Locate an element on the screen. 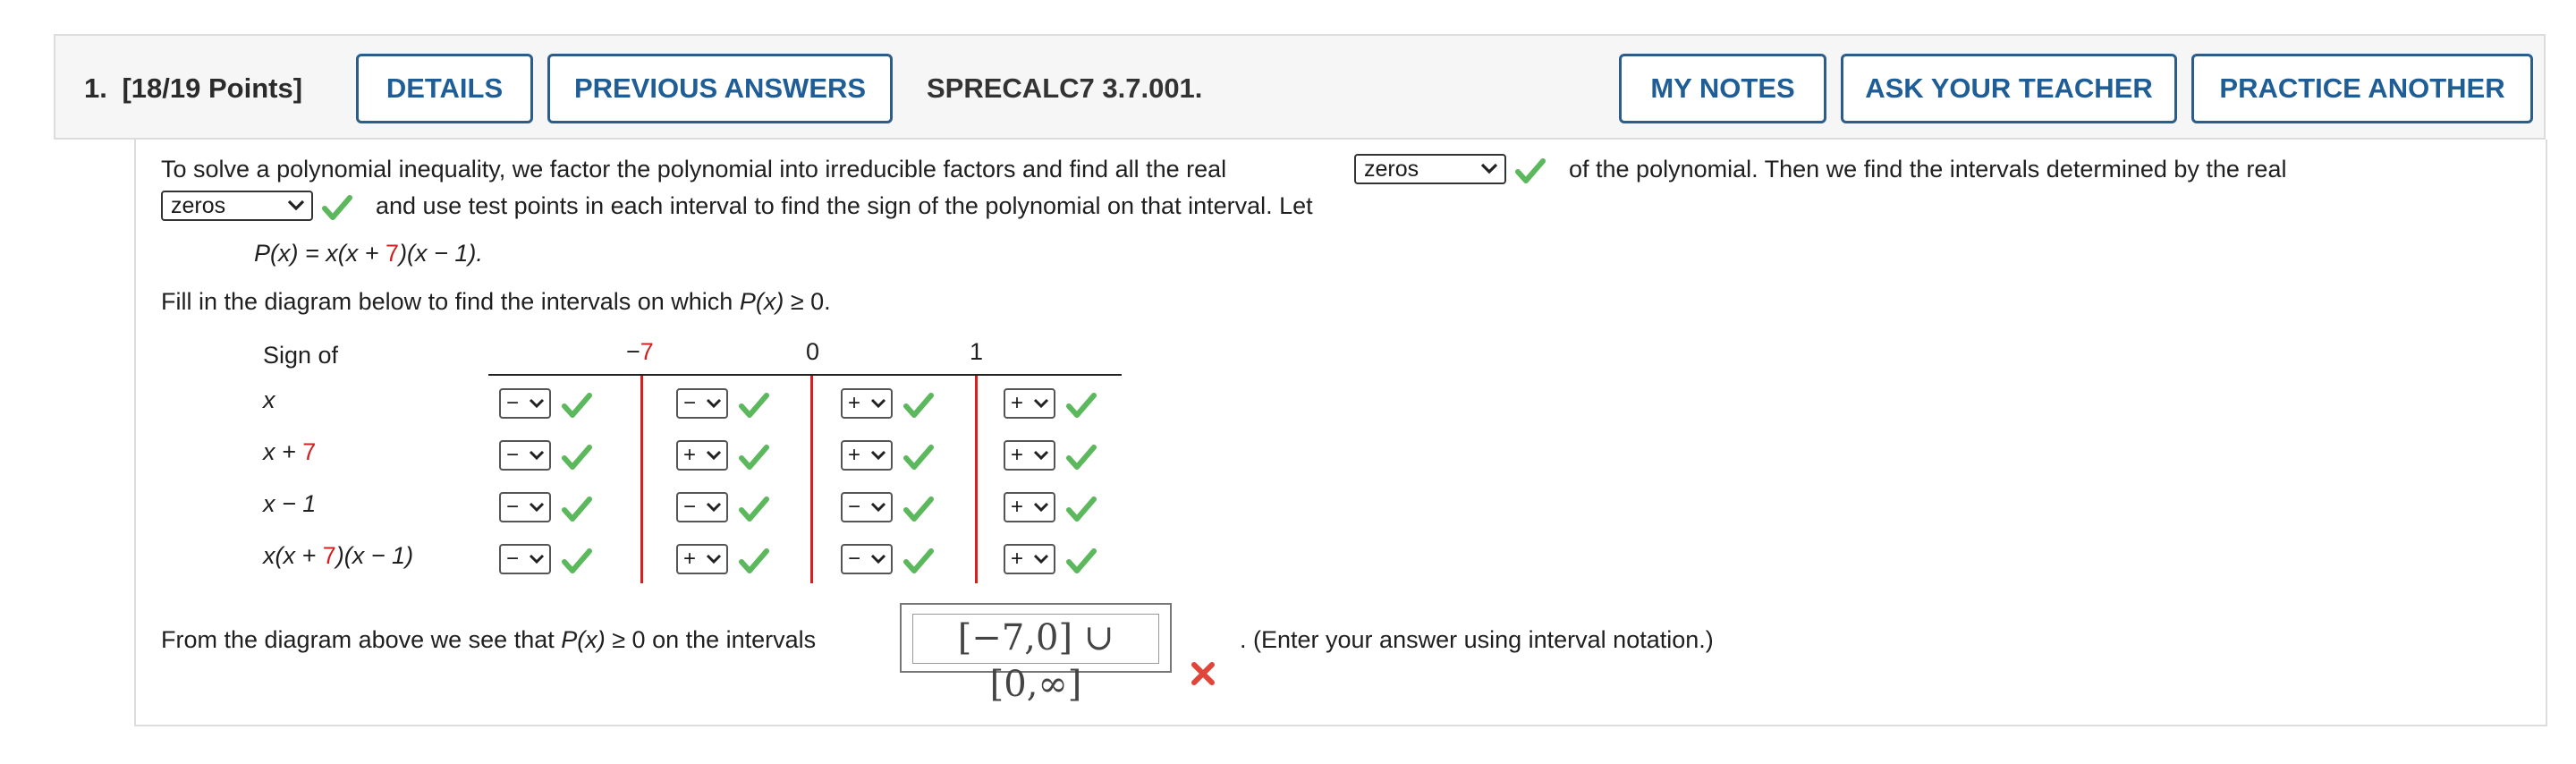 This screenshot has height=764, width=2576. row-label-a: x − 1 is located at coordinates (290, 504).